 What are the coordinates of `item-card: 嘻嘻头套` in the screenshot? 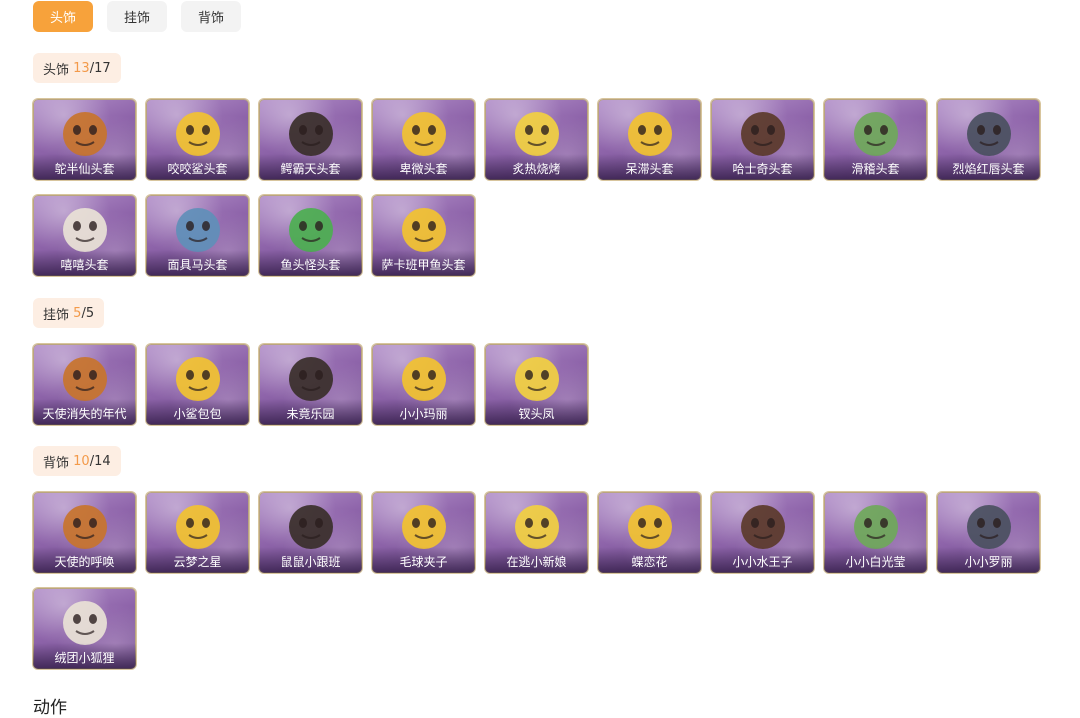 It's located at (84, 235).